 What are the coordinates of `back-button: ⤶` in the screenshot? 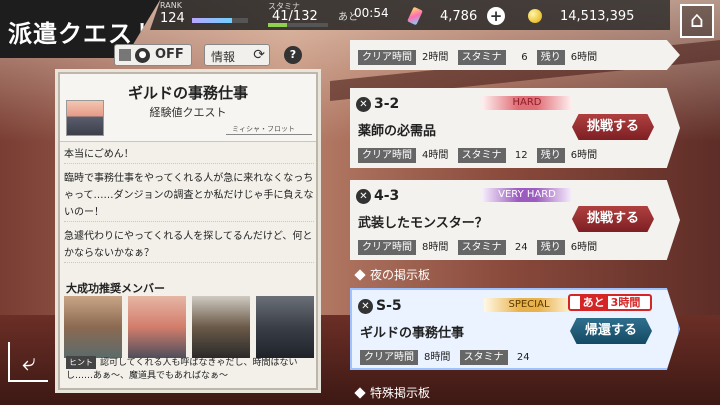 It's located at (28, 362).